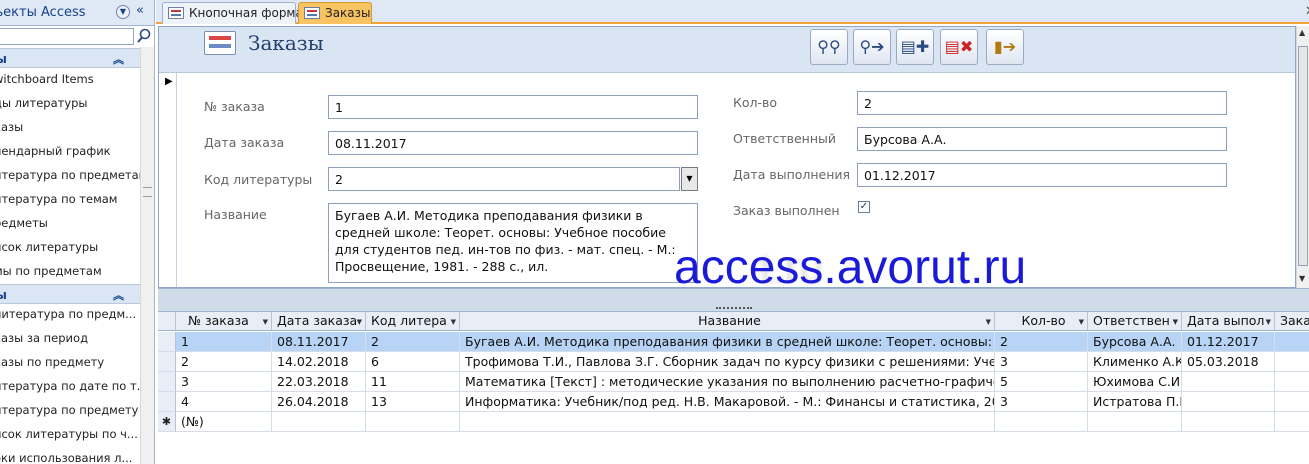 This screenshot has height=464, width=1309. What do you see at coordinates (319, 321) in the screenshot?
I see `column-header: Дата заказа ▼` at bounding box center [319, 321].